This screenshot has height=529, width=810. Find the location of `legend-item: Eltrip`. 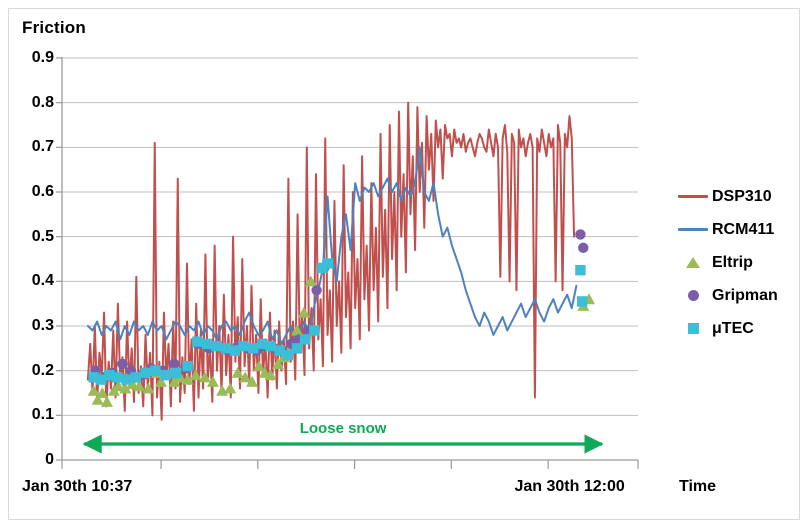

legend-item: Eltrip is located at coordinates (740, 262).